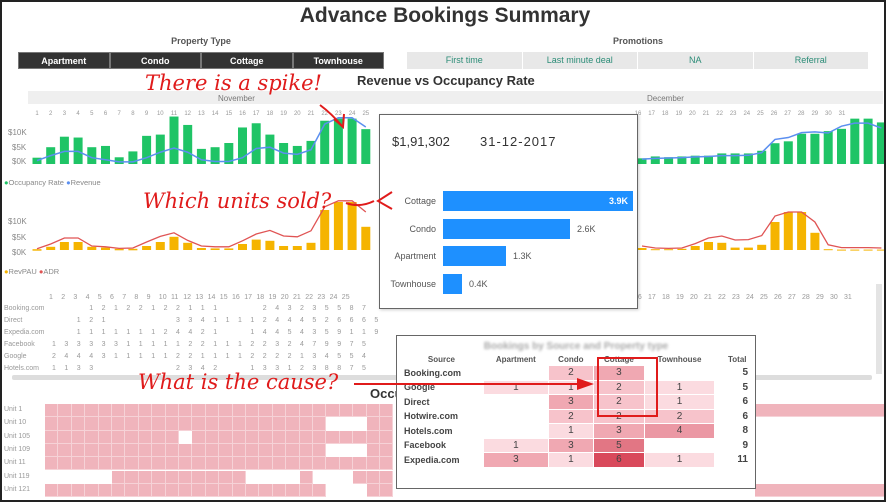 This screenshot has height=502, width=886. Describe the element at coordinates (339, 121) in the screenshot. I see `spike-arrowhead` at that location.